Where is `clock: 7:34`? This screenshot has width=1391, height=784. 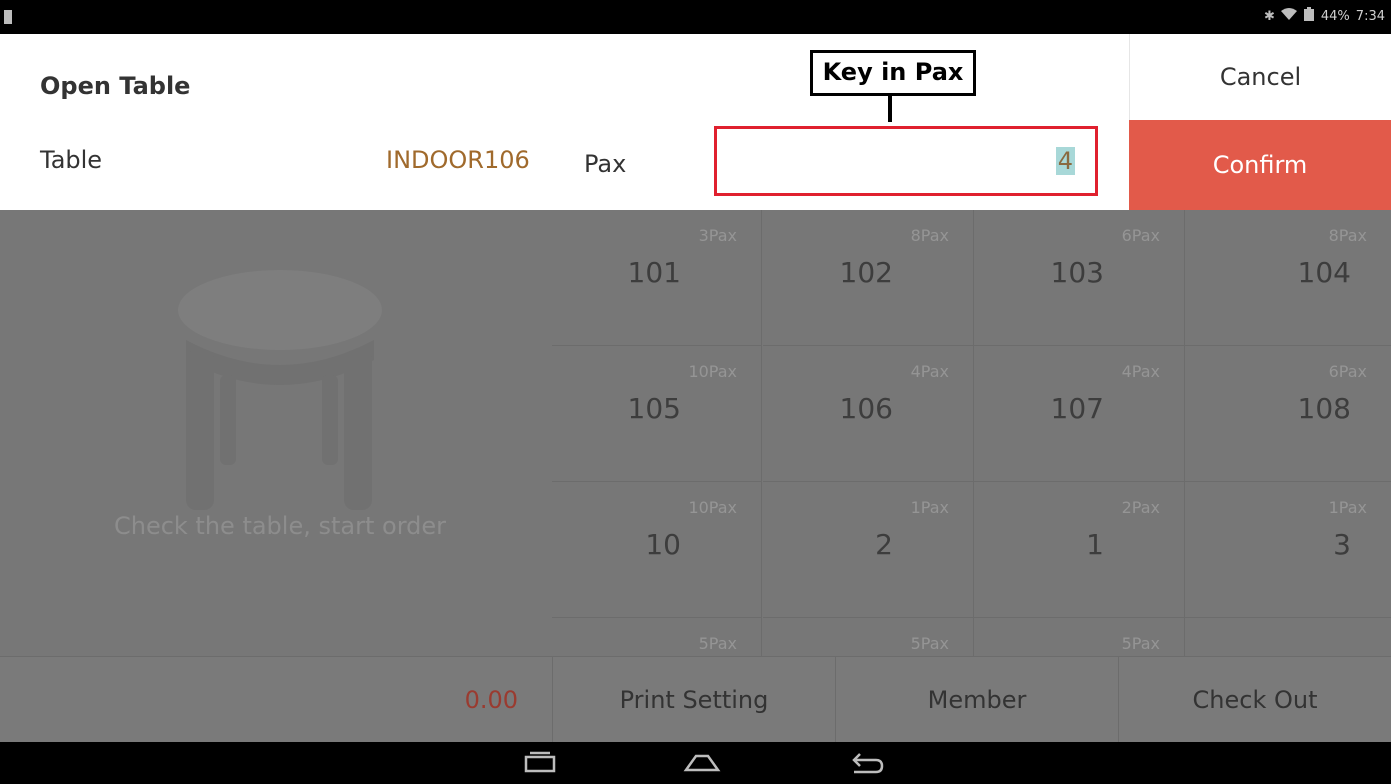
clock: 7:34 is located at coordinates (1370, 16).